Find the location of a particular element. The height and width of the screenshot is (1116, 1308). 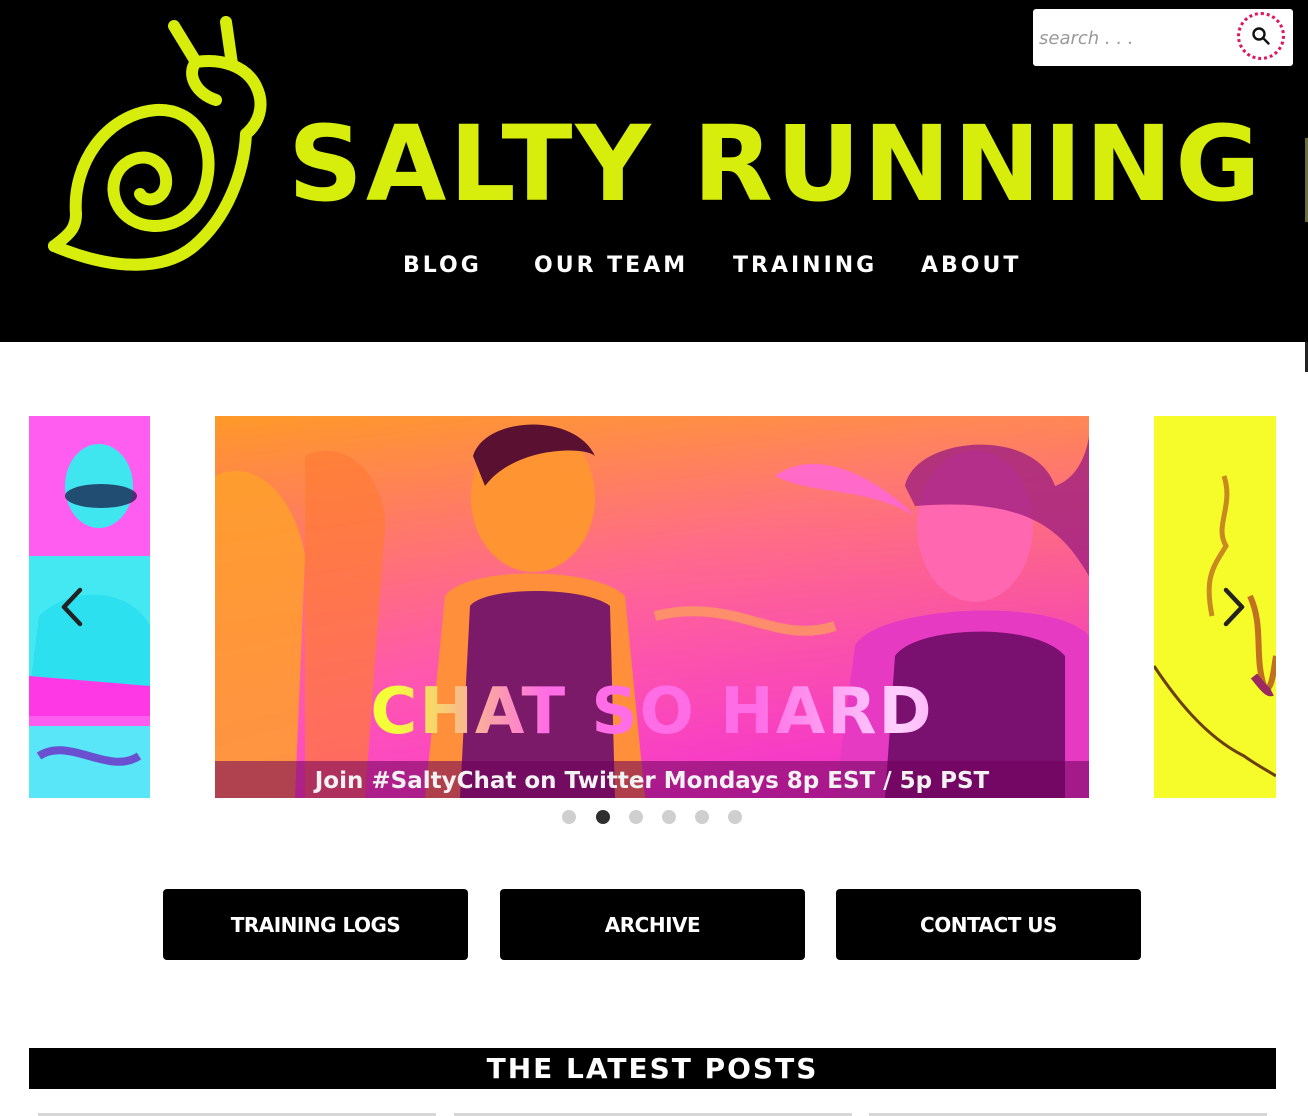

search-button is located at coordinates (1261, 36).